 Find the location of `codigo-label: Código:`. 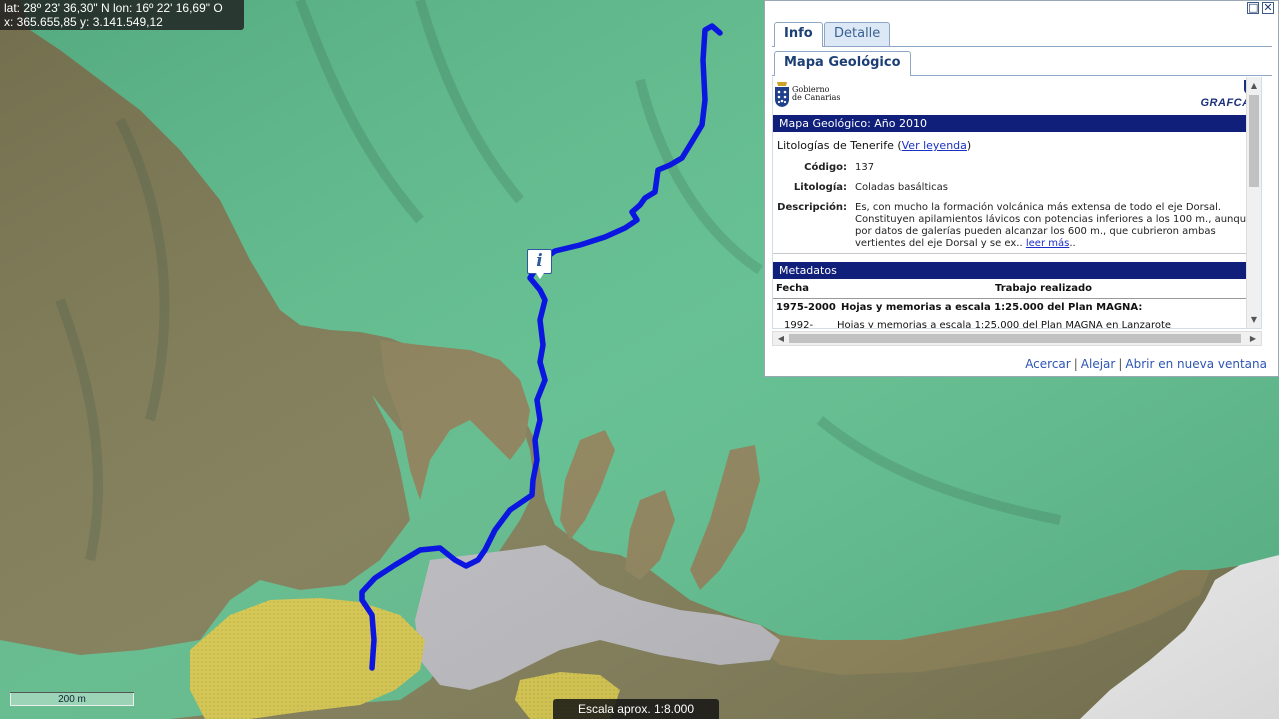

codigo-label: Código: is located at coordinates (825, 167).